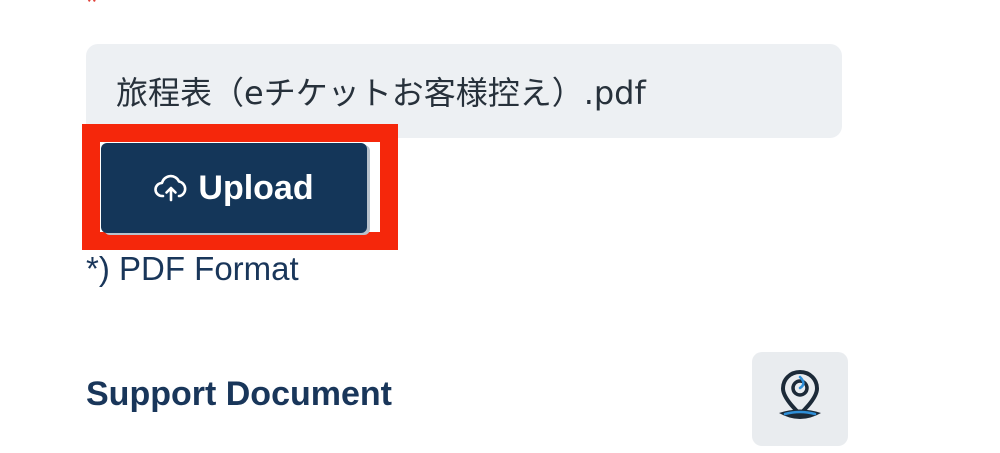 The image size is (1000, 453). I want to click on section-title: Support Document, so click(239, 394).